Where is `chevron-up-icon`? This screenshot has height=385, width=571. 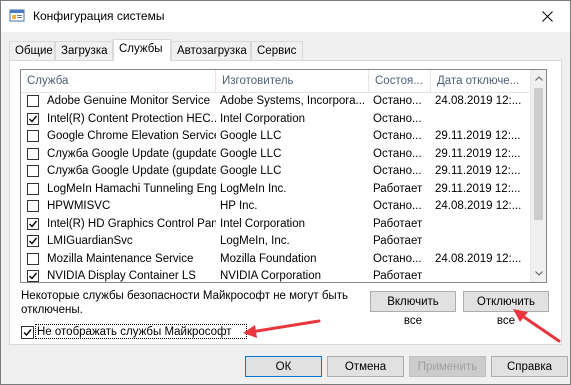 chevron-up-icon is located at coordinates (539, 78).